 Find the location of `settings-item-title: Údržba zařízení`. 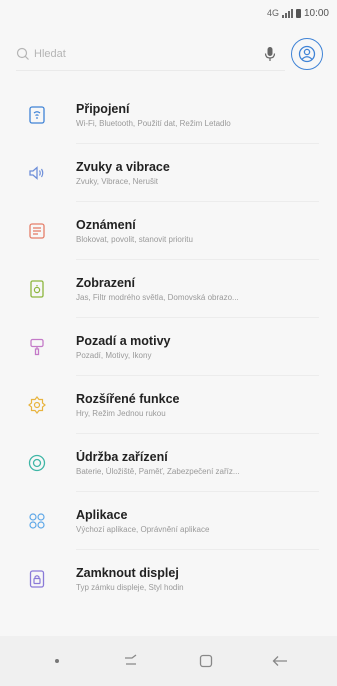

settings-item-title: Údržba zařízení is located at coordinates (122, 457).